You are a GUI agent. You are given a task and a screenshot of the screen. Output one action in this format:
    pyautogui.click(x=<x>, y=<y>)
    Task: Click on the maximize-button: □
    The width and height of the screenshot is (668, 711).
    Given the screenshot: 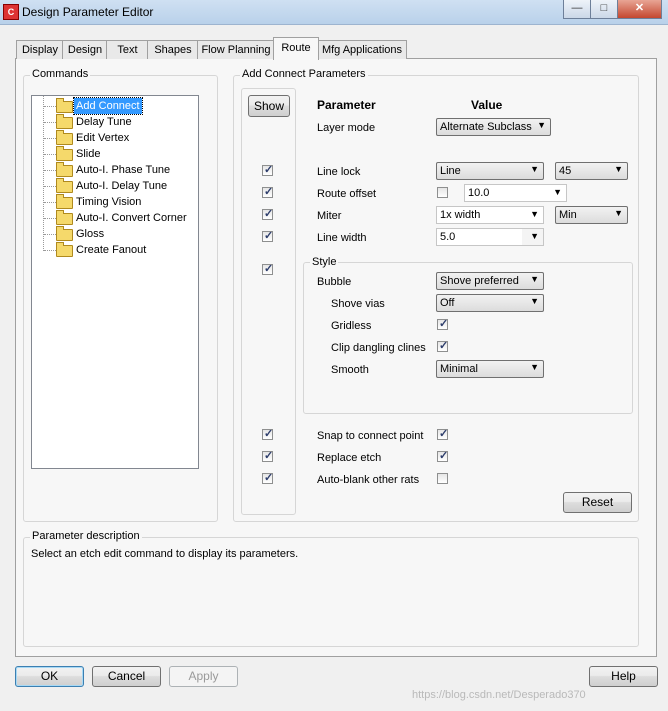 What is the action you would take?
    pyautogui.click(x=604, y=9)
    